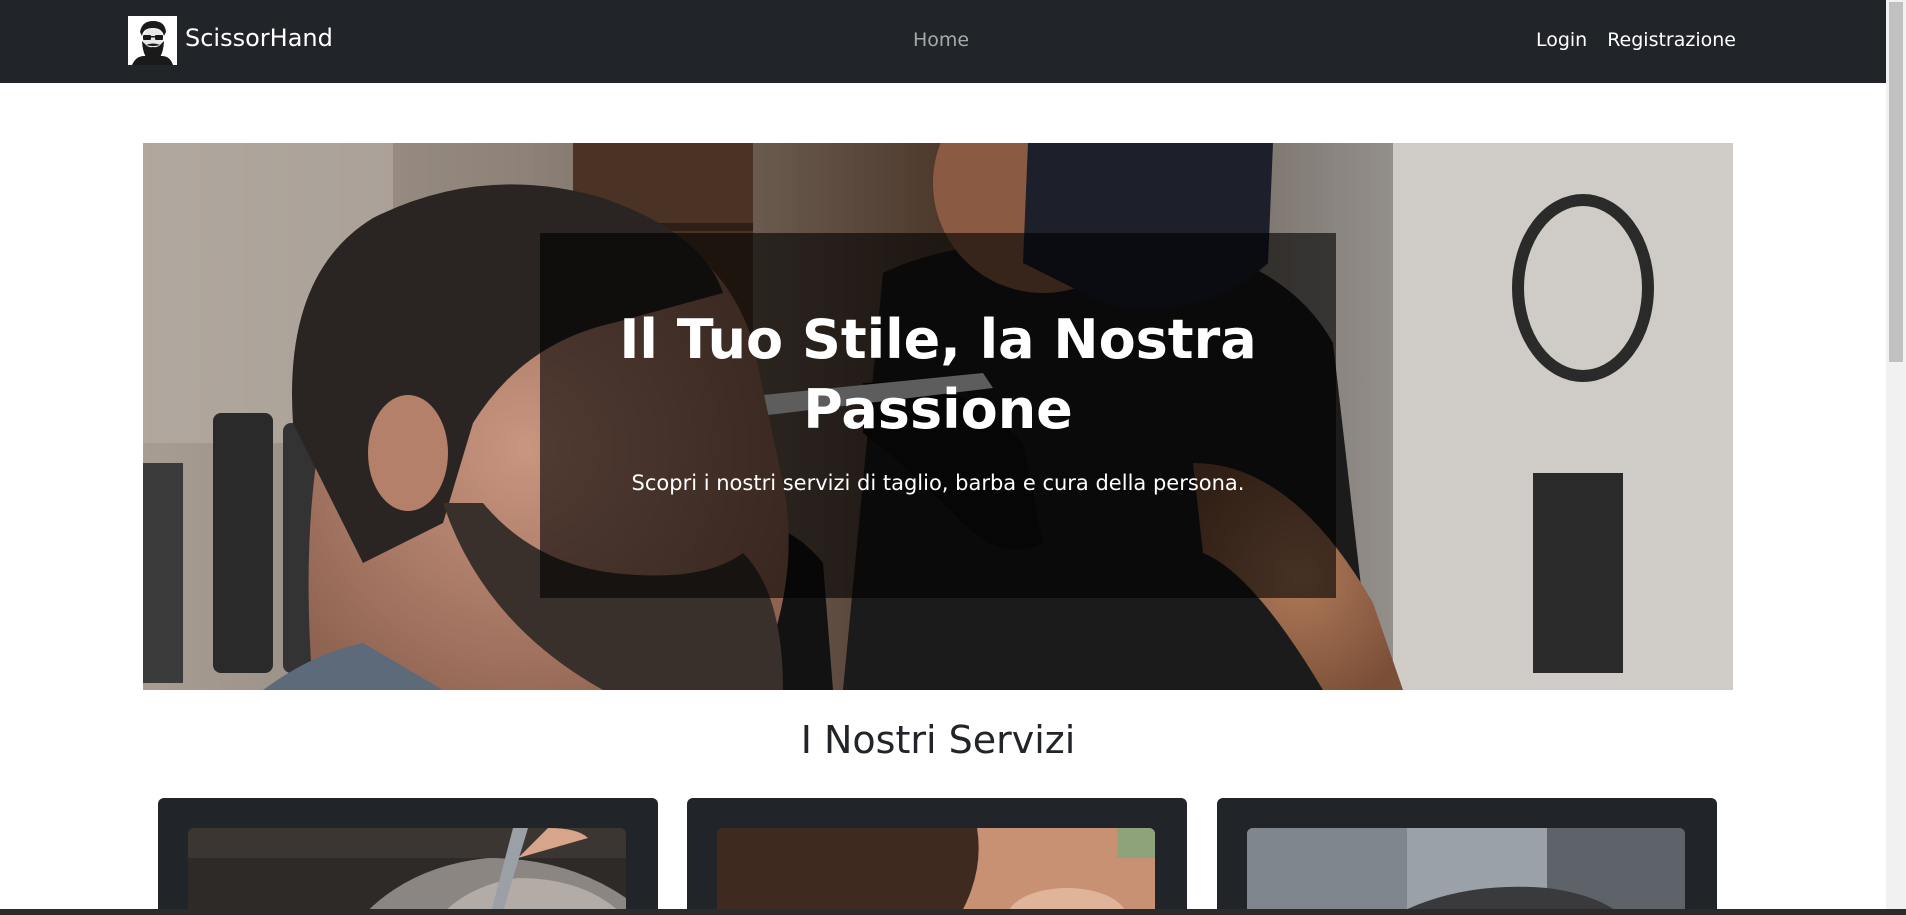  Describe the element at coordinates (1466, 871) in the screenshot. I see `barber-shop-photo` at that location.